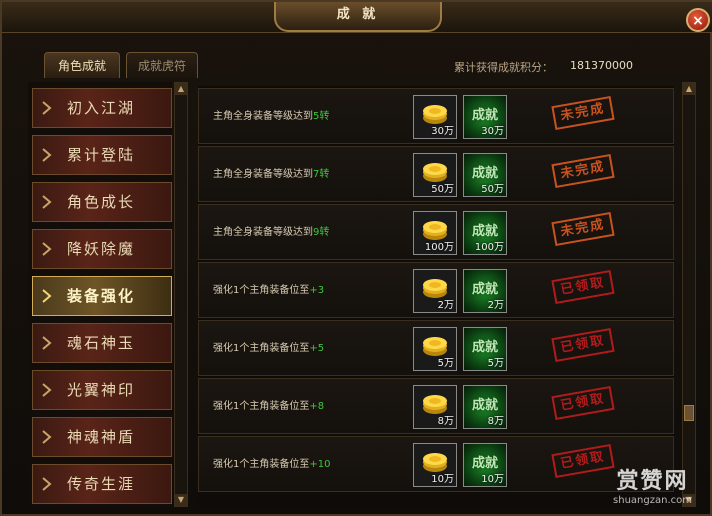 The height and width of the screenshot is (516, 712). I want to click on sidebar-item-6: 光翼神印, so click(102, 390).